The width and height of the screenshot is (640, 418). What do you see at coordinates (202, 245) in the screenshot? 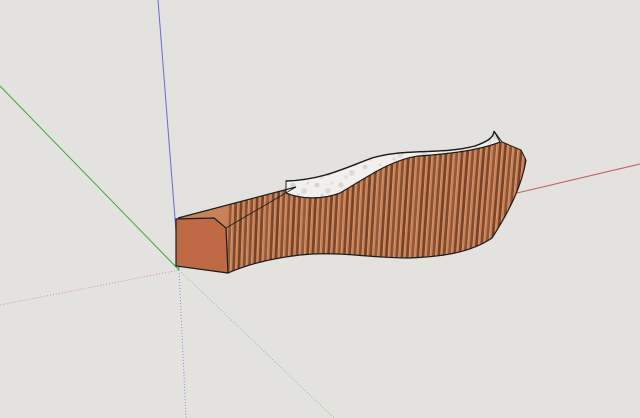
I see `bench-end-face` at bounding box center [202, 245].